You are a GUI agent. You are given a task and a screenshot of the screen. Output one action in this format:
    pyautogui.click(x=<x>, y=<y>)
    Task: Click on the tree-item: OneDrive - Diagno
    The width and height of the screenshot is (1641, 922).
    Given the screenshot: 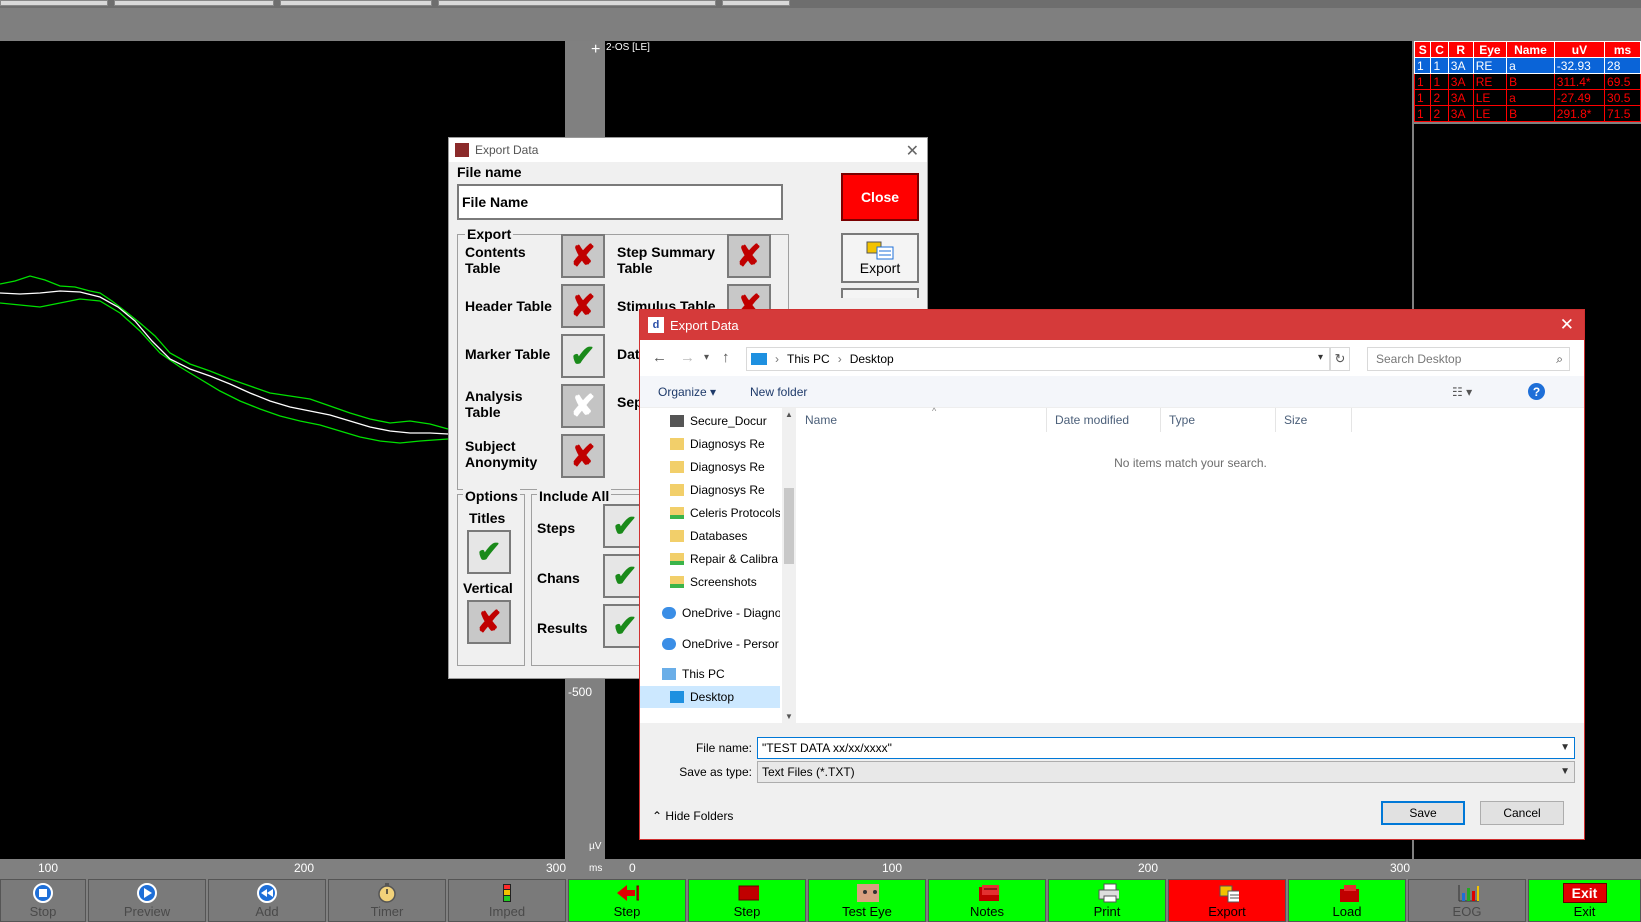 What is the action you would take?
    pyautogui.click(x=710, y=613)
    